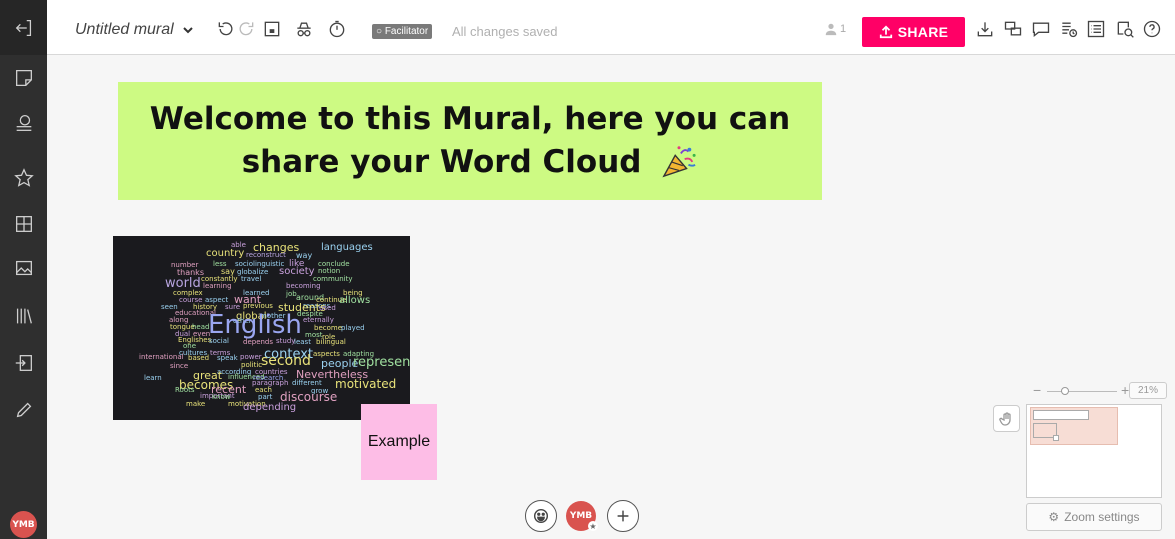 The width and height of the screenshot is (1175, 539). I want to click on reactions-button, so click(541, 516).